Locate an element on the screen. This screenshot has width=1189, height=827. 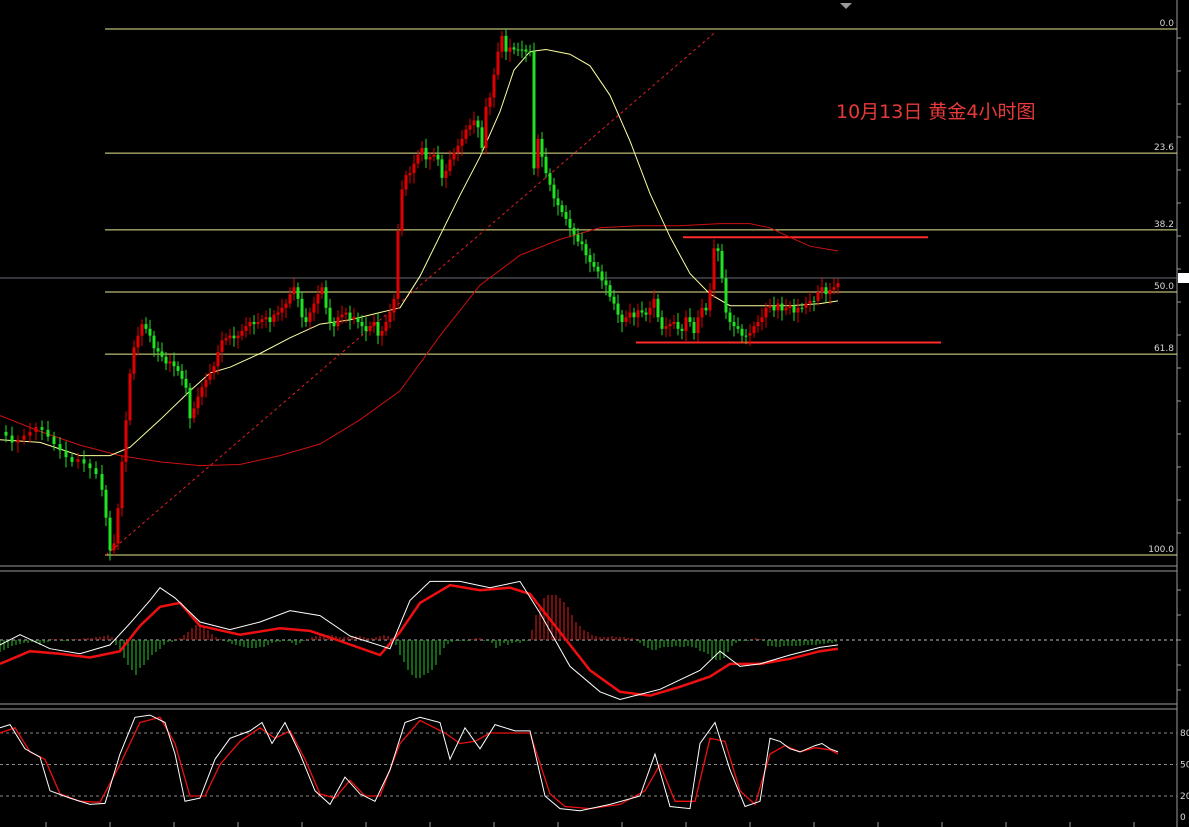
stoch-tick-50: 50 is located at coordinates (1184, 766).